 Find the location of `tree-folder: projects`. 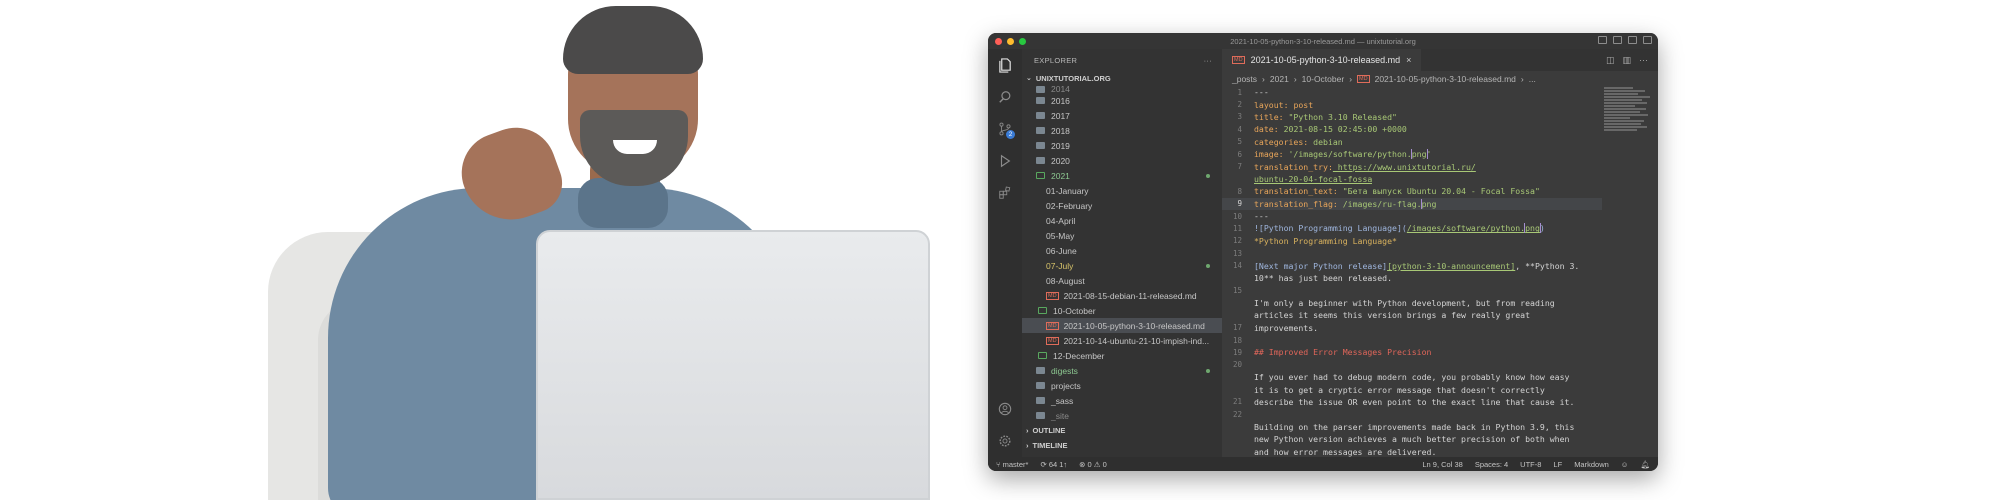

tree-folder: projects is located at coordinates (1122, 385).